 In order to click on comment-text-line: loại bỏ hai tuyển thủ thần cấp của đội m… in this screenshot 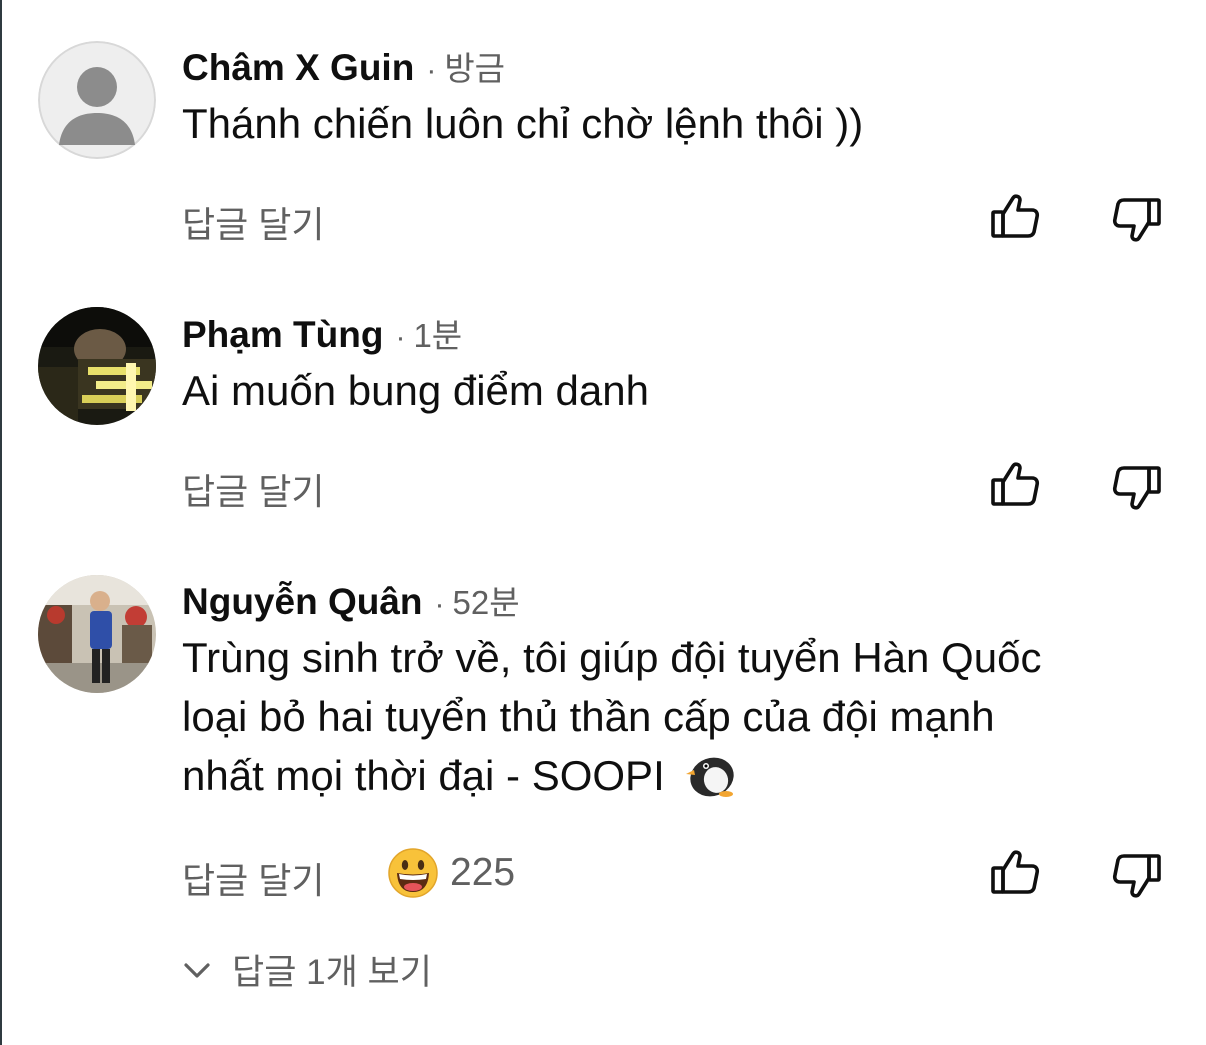, I will do `click(588, 716)`.